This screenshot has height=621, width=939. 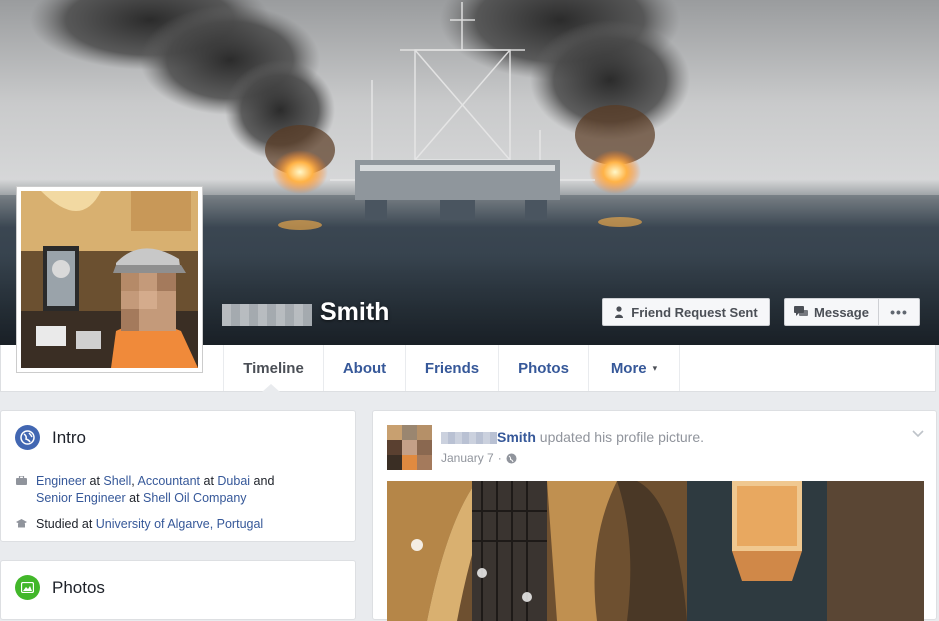 I want to click on profile-picture, so click(x=109, y=279).